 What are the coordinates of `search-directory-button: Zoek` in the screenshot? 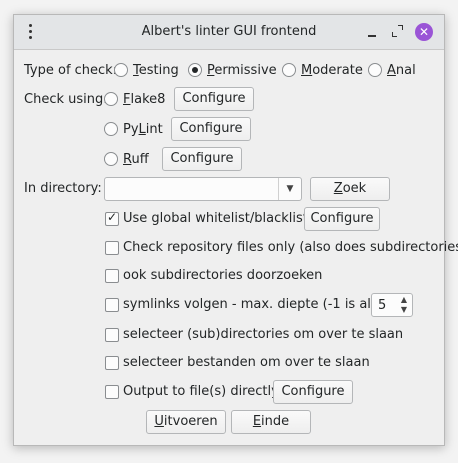 It's located at (350, 189).